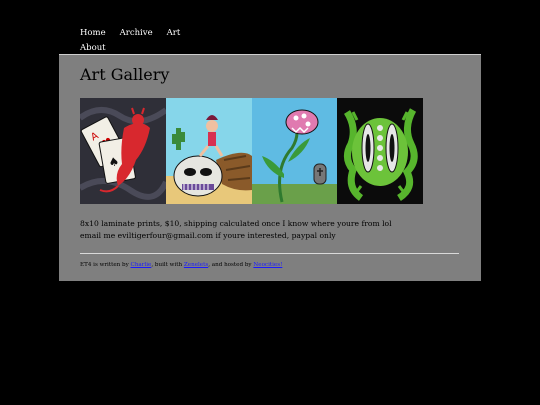 The height and width of the screenshot is (405, 540). Describe the element at coordinates (196, 265) in the screenshot. I see `footer-engine-link: Zenelets` at that location.